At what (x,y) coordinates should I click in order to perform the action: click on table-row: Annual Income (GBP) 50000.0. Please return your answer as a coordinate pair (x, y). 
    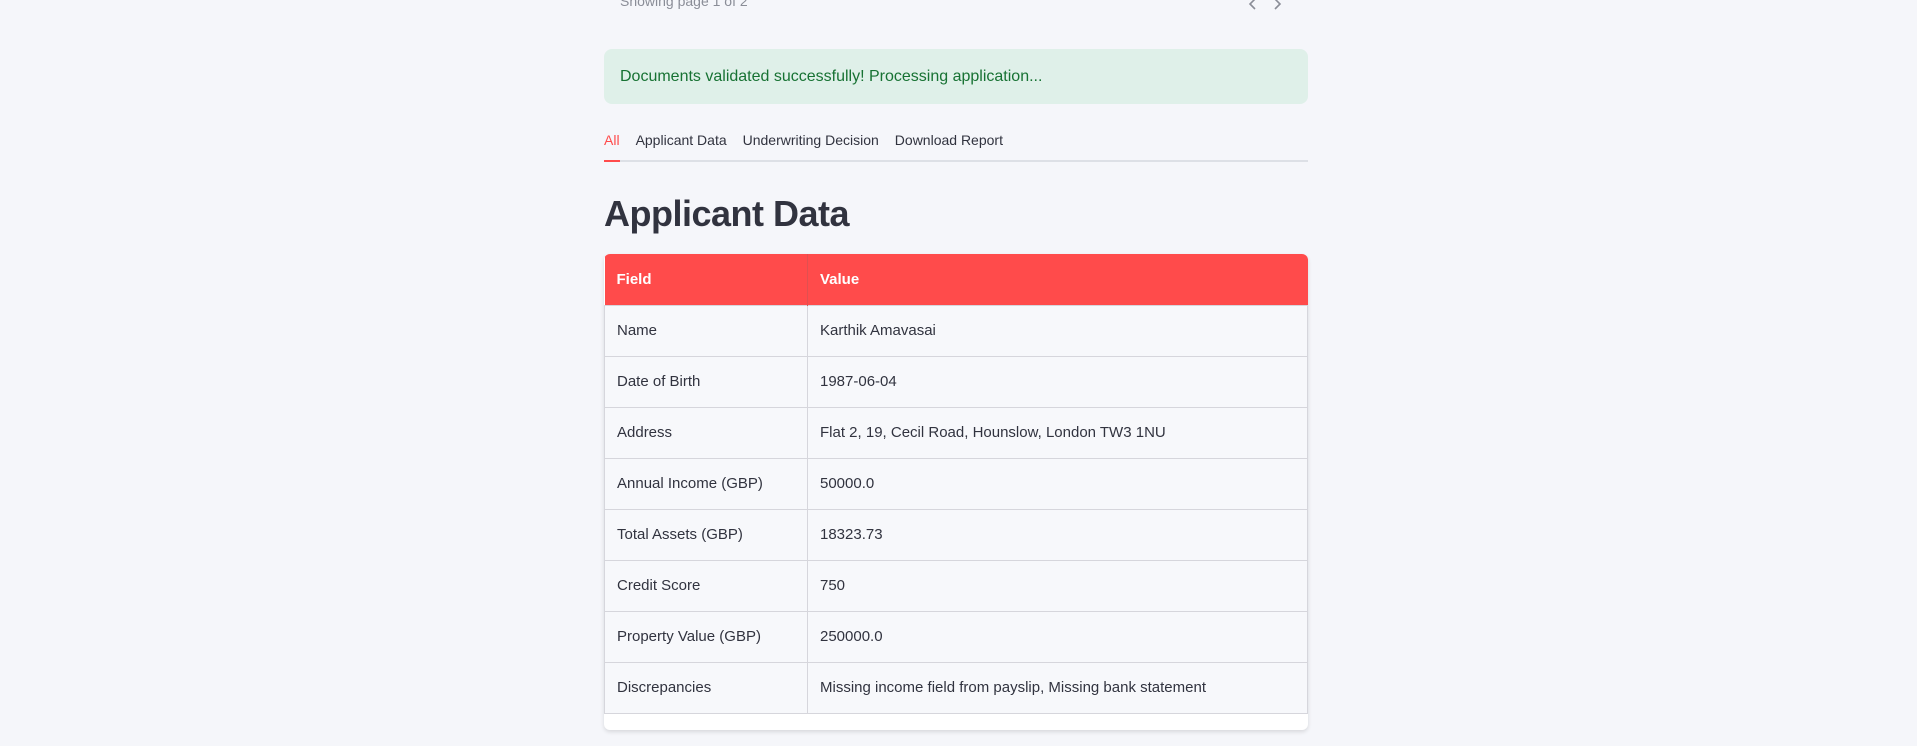
    Looking at the image, I should click on (956, 483).